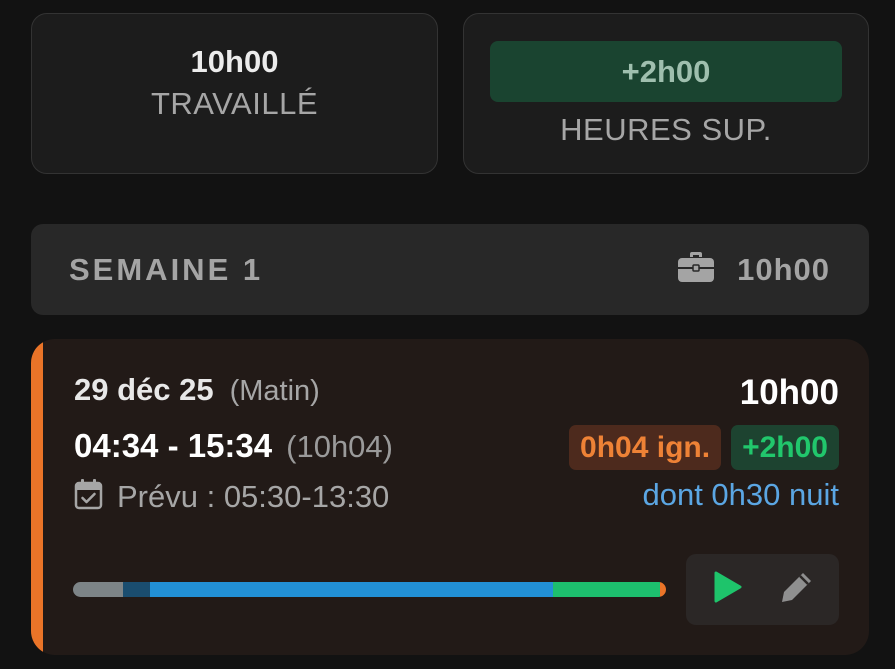 This screenshot has width=895, height=669. I want to click on week-total: 10h00, so click(783, 269).